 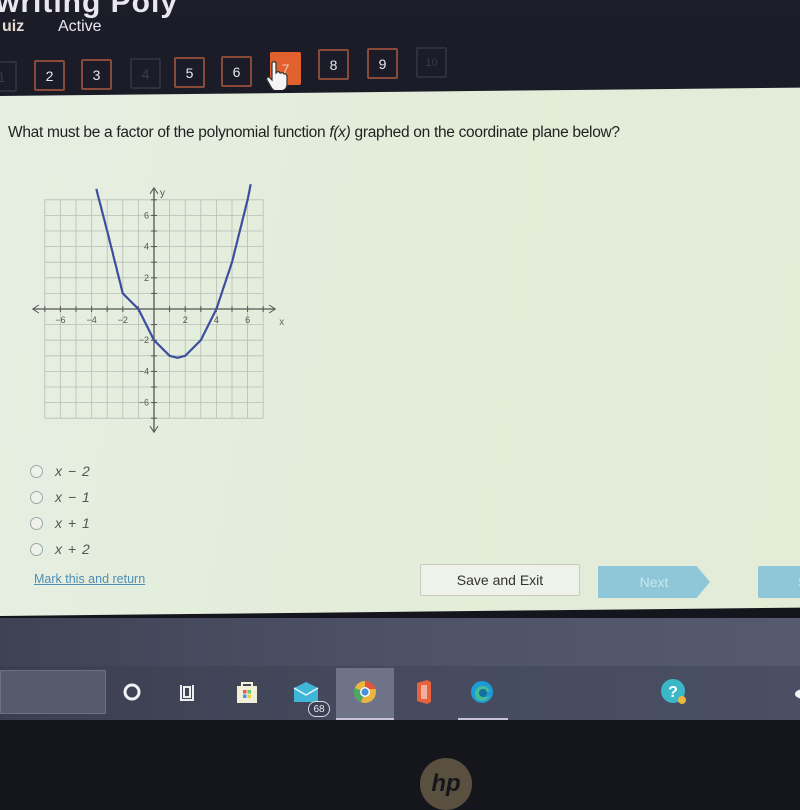 I want to click on choice-x-minus-2: x − 2, so click(x=60, y=471).